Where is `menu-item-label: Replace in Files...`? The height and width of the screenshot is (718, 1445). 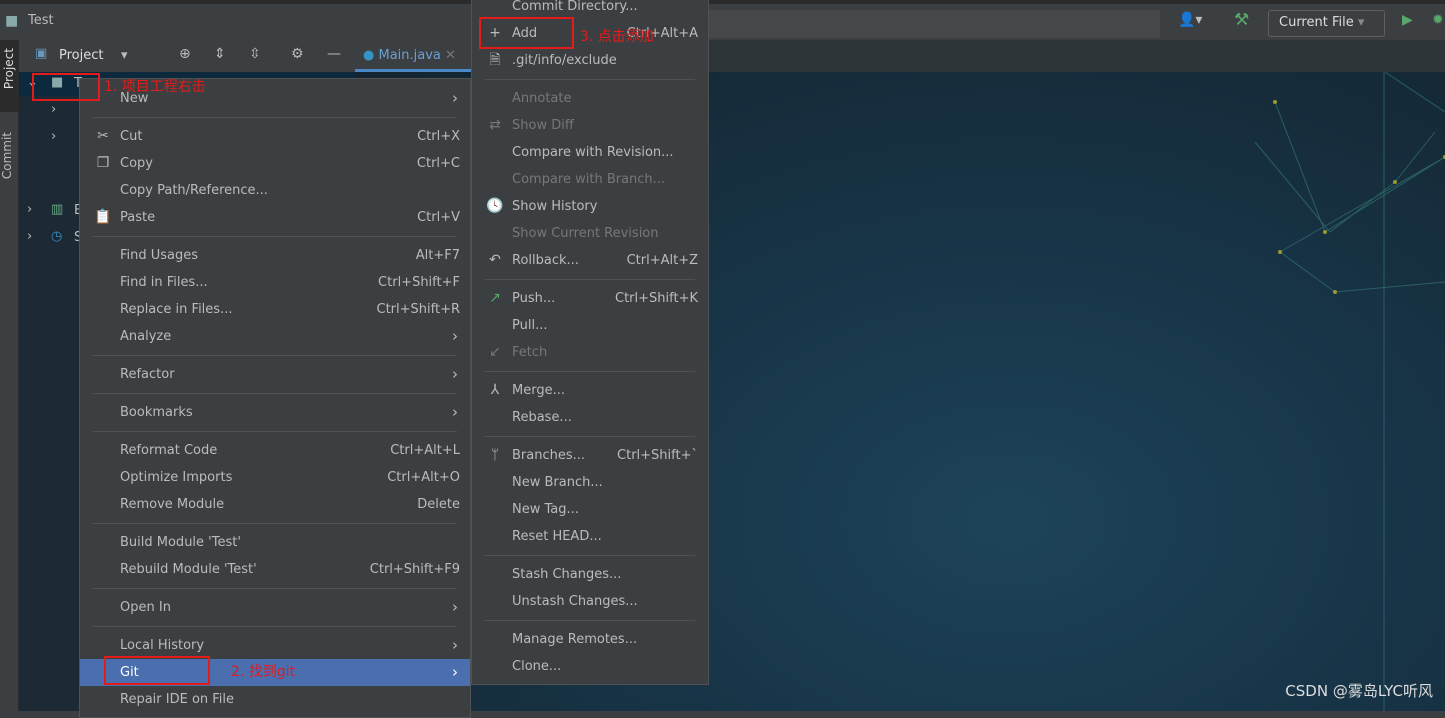
menu-item-label: Replace in Files... is located at coordinates (176, 309).